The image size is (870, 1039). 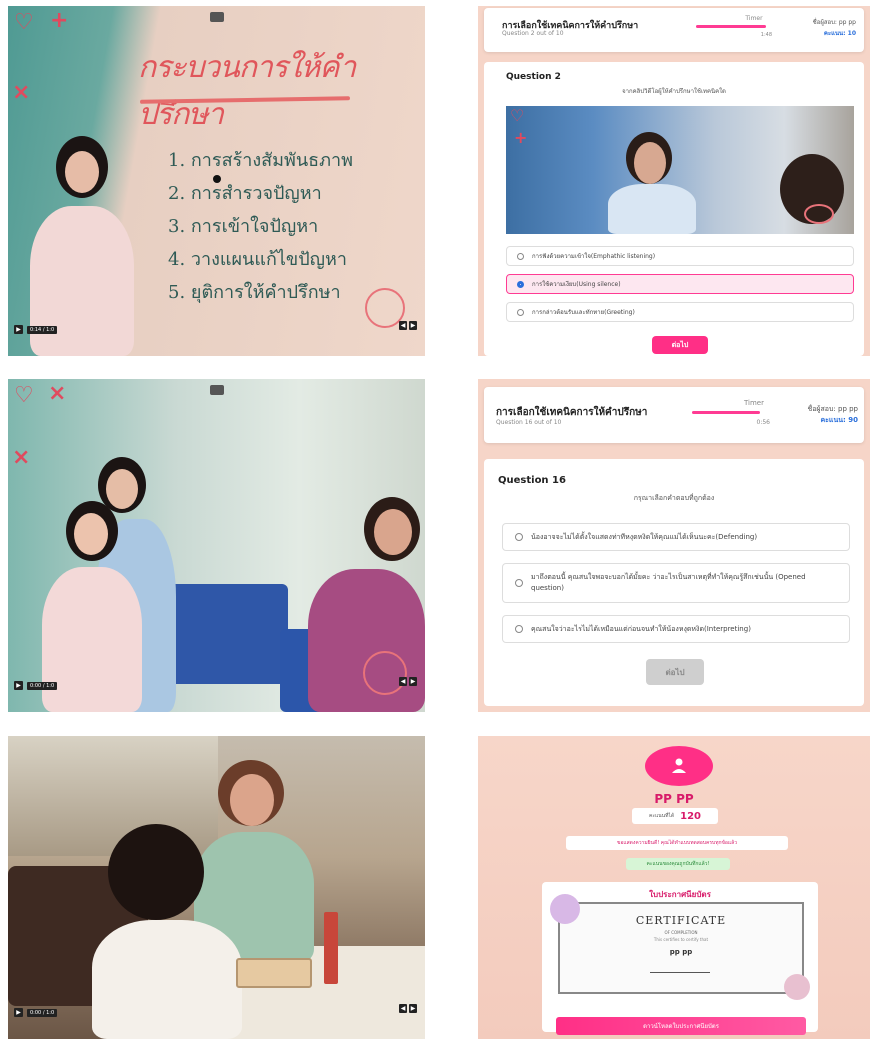 I want to click on next-button-disabled: ต่อไป, so click(x=675, y=672).